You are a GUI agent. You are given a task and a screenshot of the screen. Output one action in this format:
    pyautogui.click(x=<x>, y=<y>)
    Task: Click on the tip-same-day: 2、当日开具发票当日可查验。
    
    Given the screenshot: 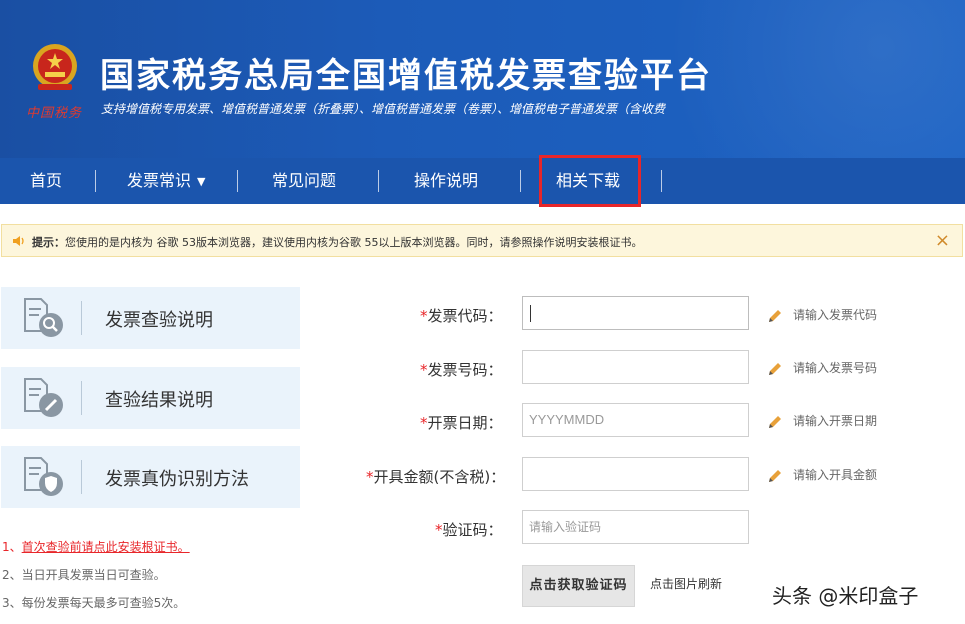 What is the action you would take?
    pyautogui.click(x=84, y=575)
    